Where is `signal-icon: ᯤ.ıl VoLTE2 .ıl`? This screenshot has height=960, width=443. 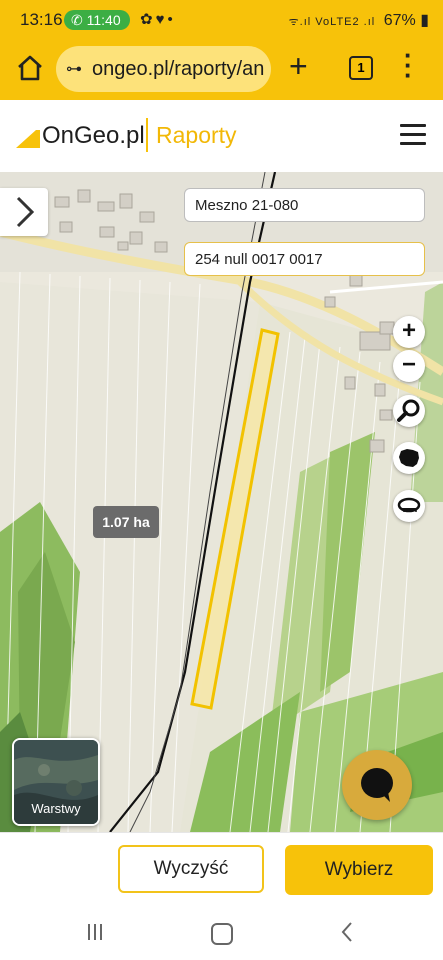
signal-icon: ᯤ.ıl VoLTE2 .ıl is located at coordinates (332, 22).